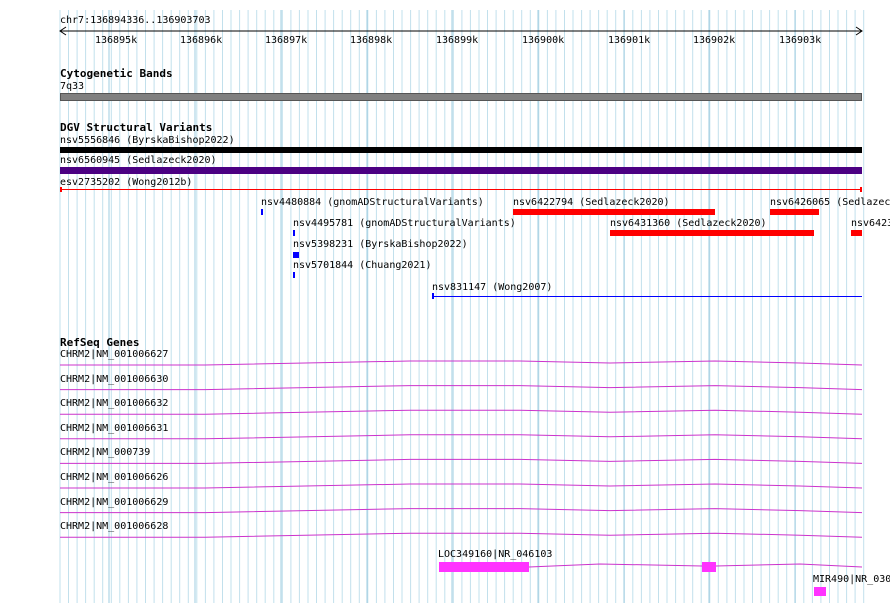 This screenshot has width=890, height=603. I want to click on transcript-label: CHRM2|NM_001006626, so click(114, 477).